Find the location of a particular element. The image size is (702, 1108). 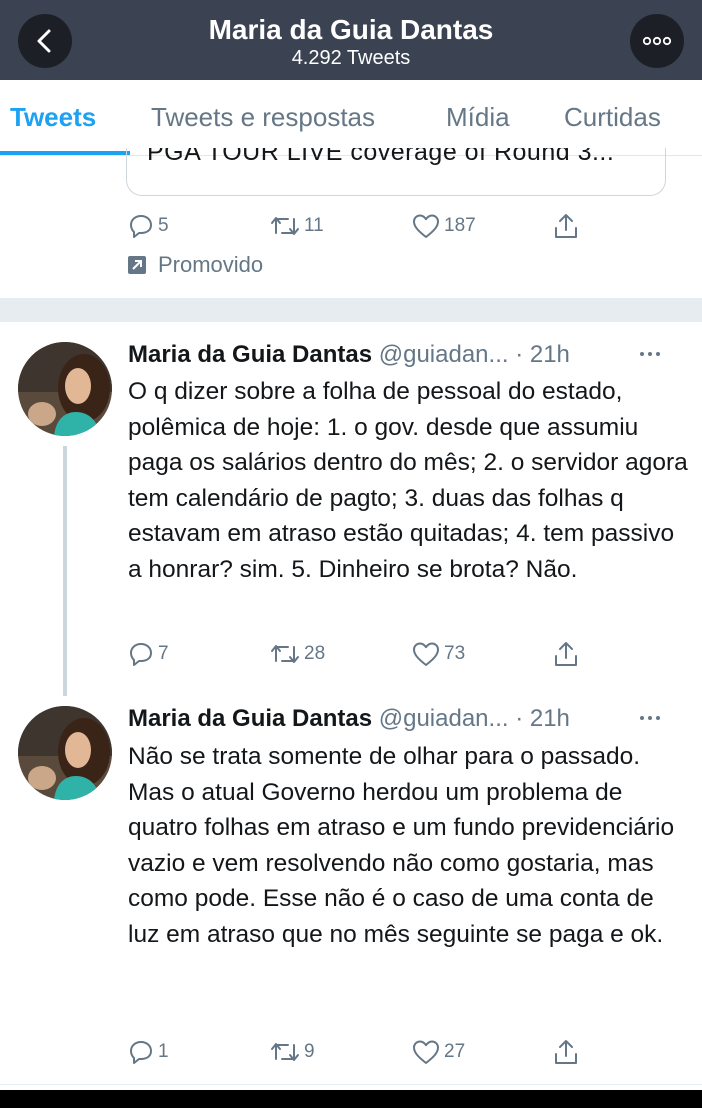

reply-button: 1 is located at coordinates (148, 1052).